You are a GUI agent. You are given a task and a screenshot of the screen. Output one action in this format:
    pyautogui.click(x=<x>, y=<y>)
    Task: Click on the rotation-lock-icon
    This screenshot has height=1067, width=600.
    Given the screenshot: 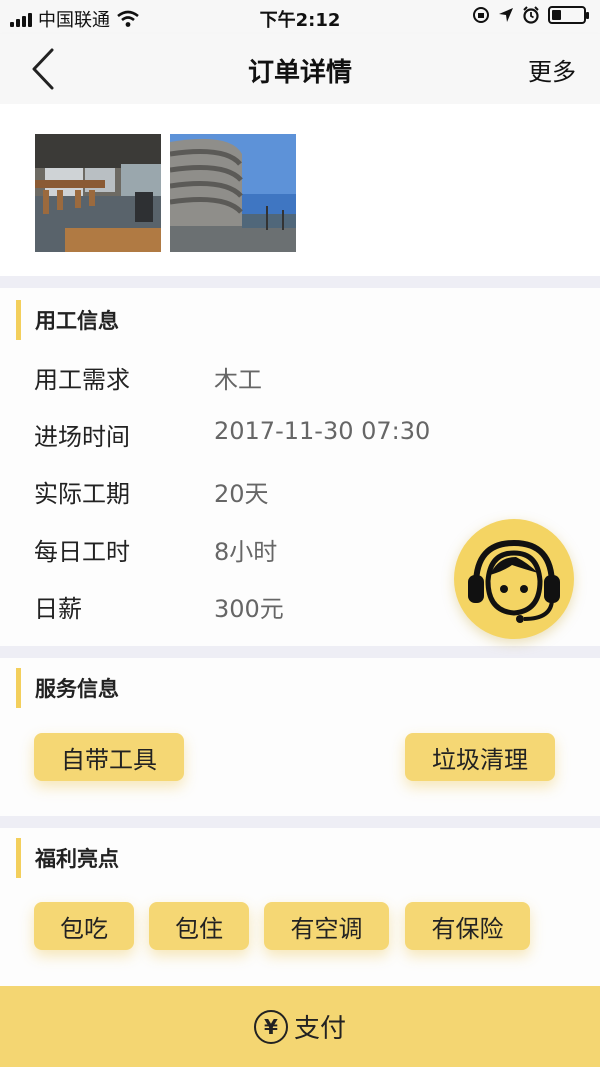 What is the action you would take?
    pyautogui.click(x=481, y=15)
    